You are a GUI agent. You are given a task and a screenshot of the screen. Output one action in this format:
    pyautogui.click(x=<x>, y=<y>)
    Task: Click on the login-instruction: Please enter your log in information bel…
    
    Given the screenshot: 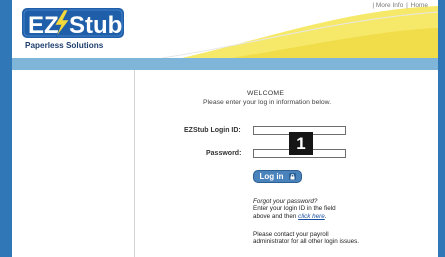 What is the action you would take?
    pyautogui.click(x=267, y=102)
    